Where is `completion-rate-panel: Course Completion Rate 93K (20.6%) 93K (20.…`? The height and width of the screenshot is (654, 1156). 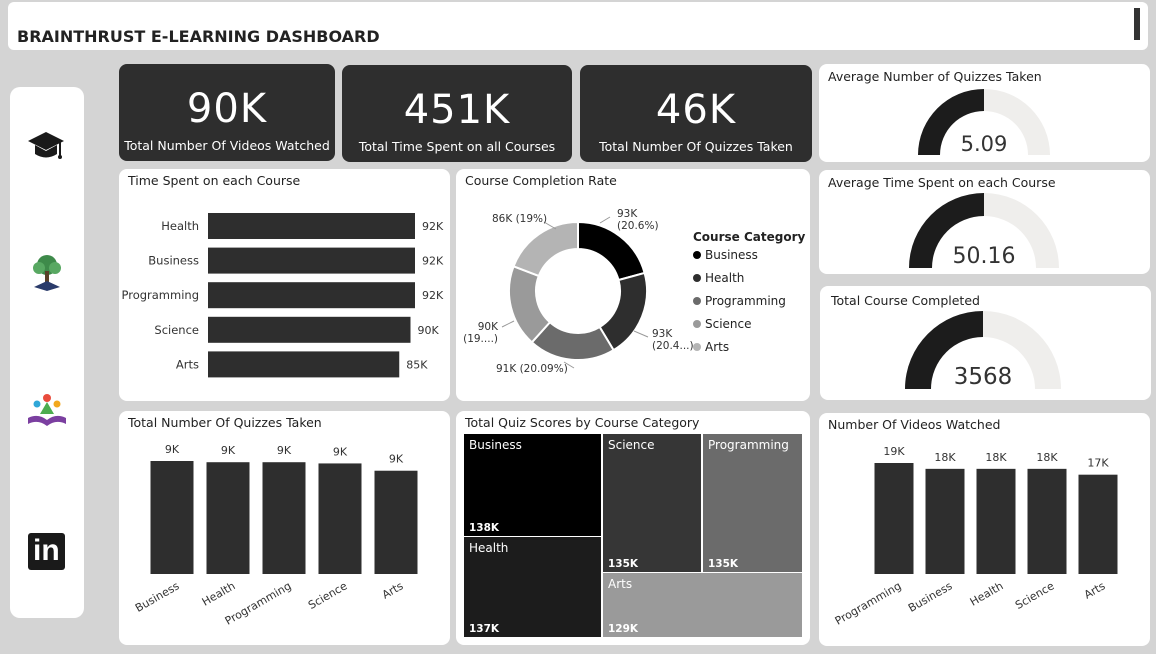 completion-rate-panel: Course Completion Rate 93K (20.6%) 93K (20.… is located at coordinates (633, 285).